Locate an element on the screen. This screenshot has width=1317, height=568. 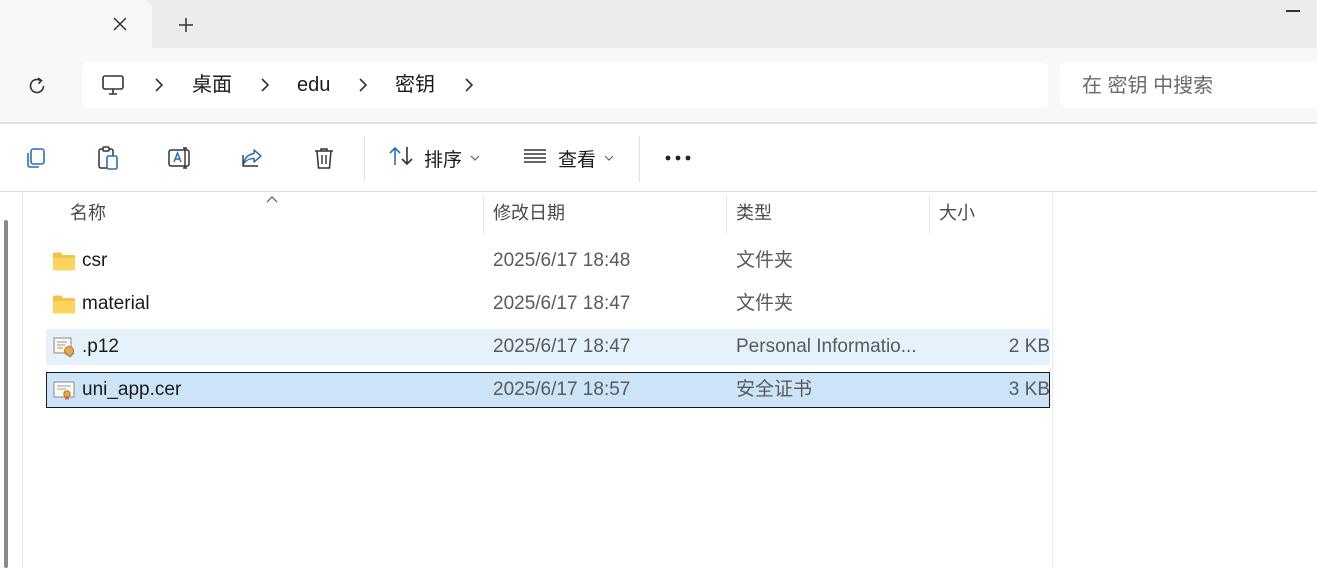
computer-icon is located at coordinates (113, 85).